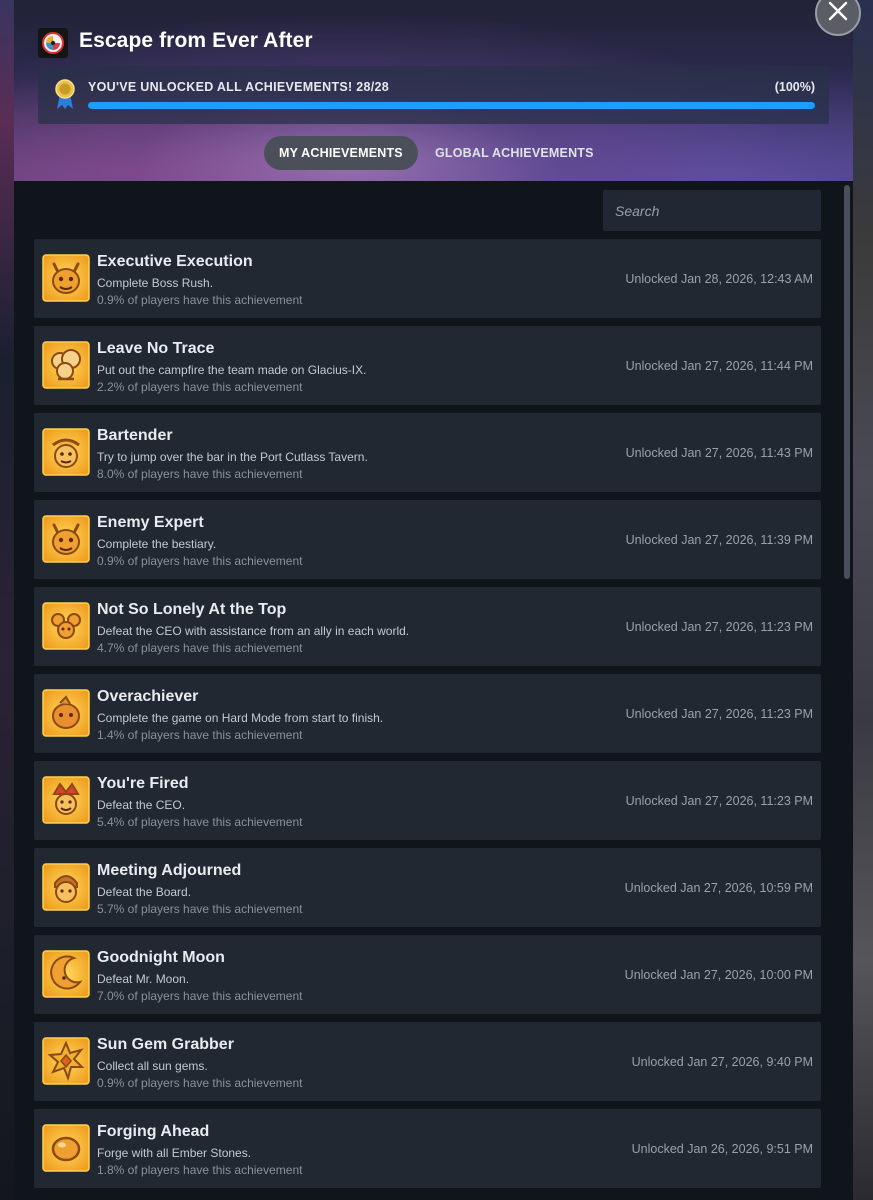  What do you see at coordinates (200, 648) in the screenshot?
I see `achievement-rarity: 4.7% of players have this achievement` at bounding box center [200, 648].